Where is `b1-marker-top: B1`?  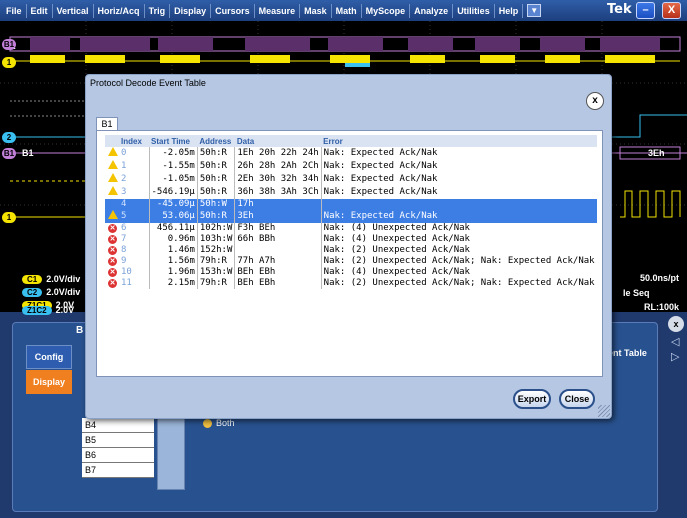 b1-marker-top: B1 is located at coordinates (9, 44).